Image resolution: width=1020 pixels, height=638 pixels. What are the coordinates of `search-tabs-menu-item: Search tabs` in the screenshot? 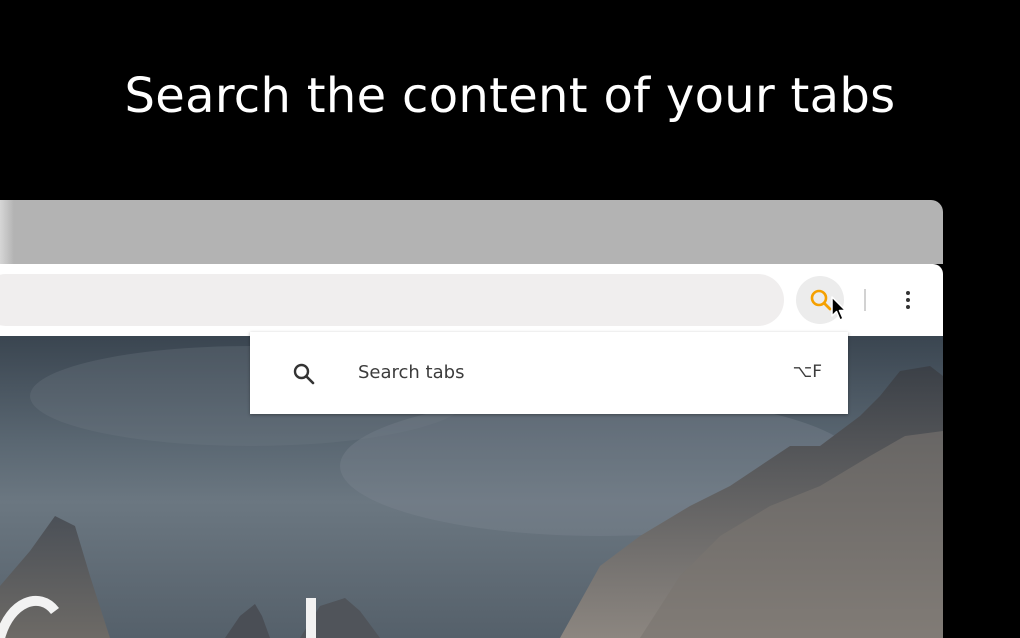 It's located at (411, 372).